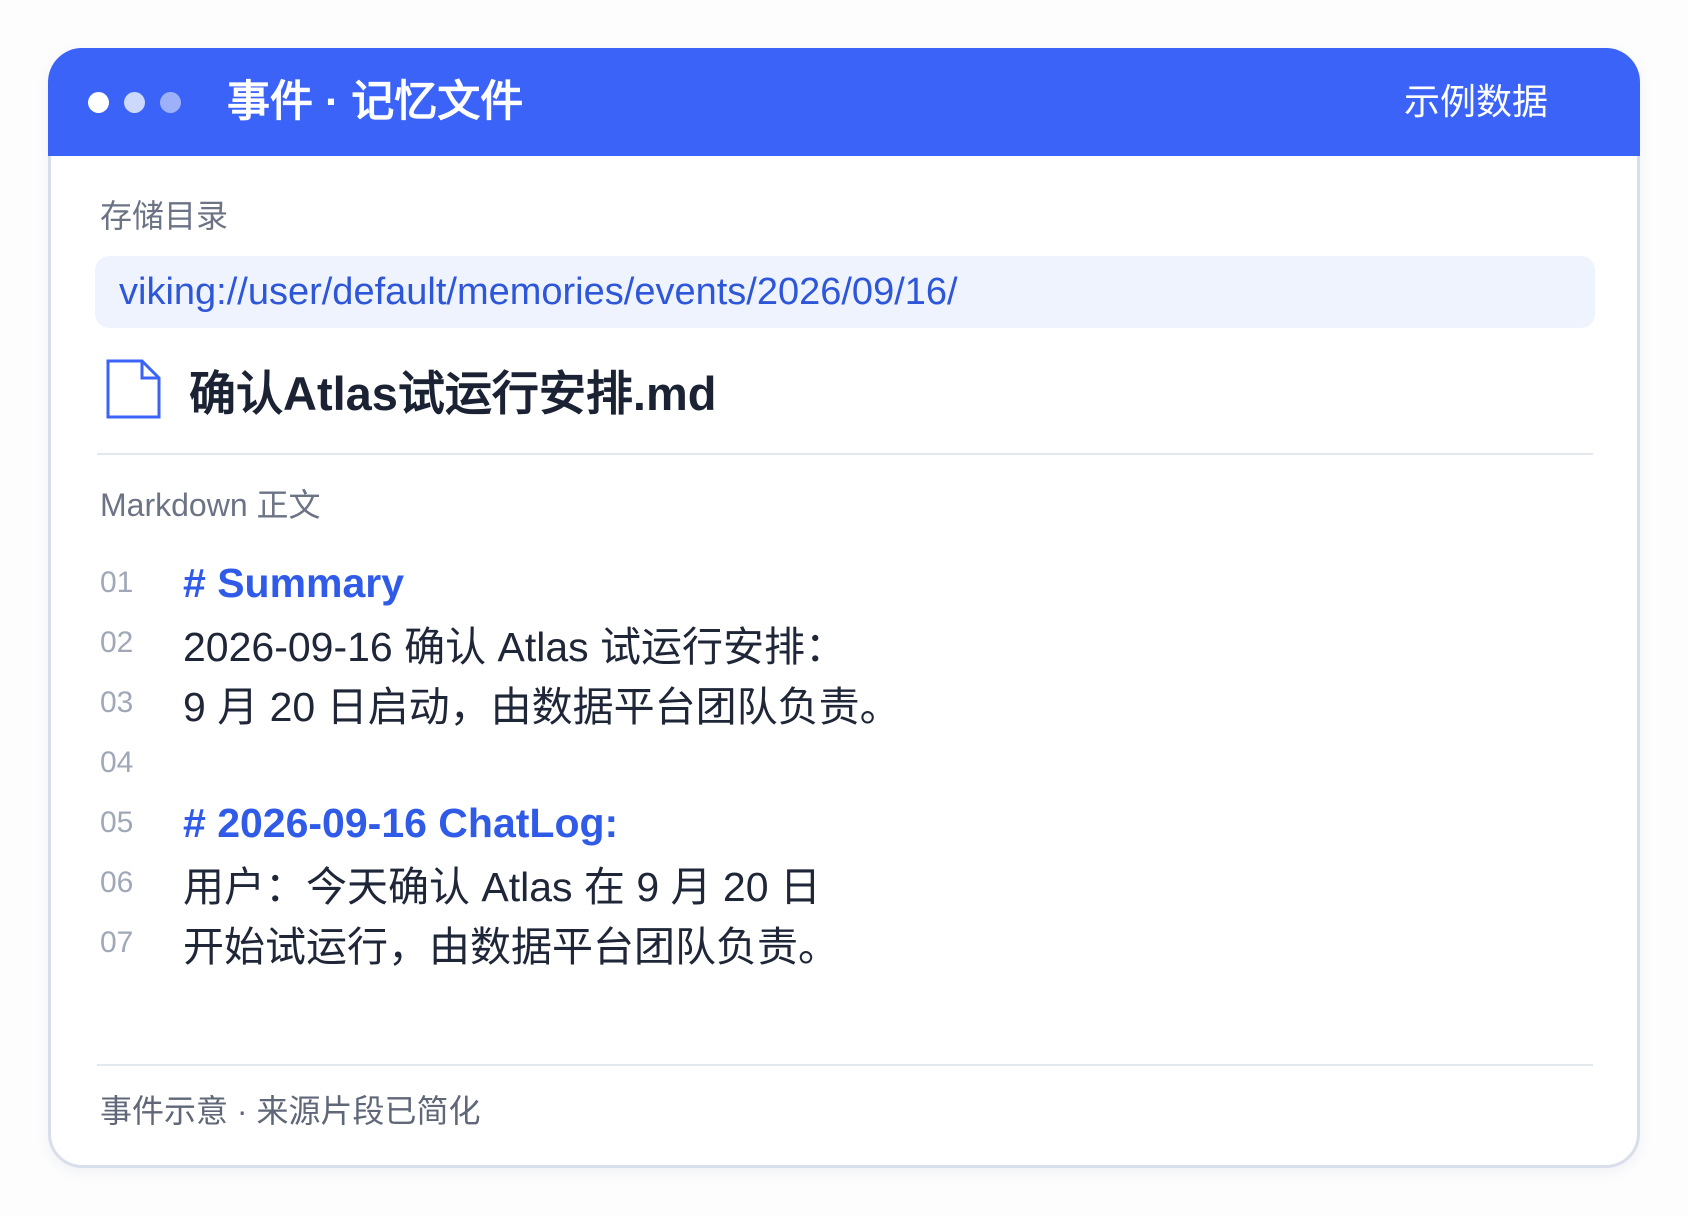  Describe the element at coordinates (845, 823) in the screenshot. I see `code-line: 05 # 2026-09-16 ChatLog:` at that location.